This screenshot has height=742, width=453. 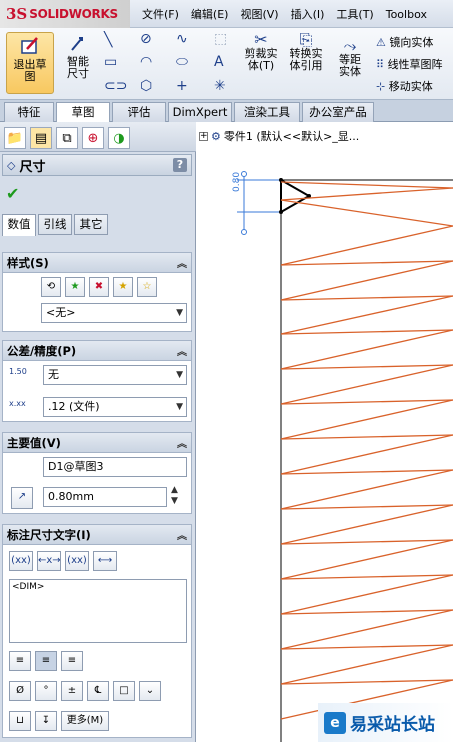 What do you see at coordinates (261, 59) in the screenshot?
I see `trim-label: 剪裁实体(T)` at bounding box center [261, 59].